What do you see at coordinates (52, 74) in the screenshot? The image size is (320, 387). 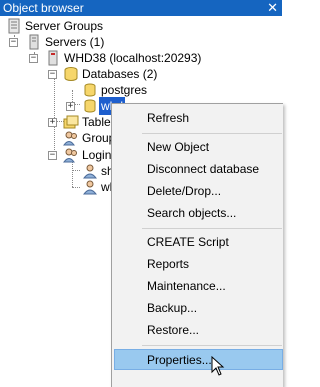 I see `databases-collapse-toggle: −` at bounding box center [52, 74].